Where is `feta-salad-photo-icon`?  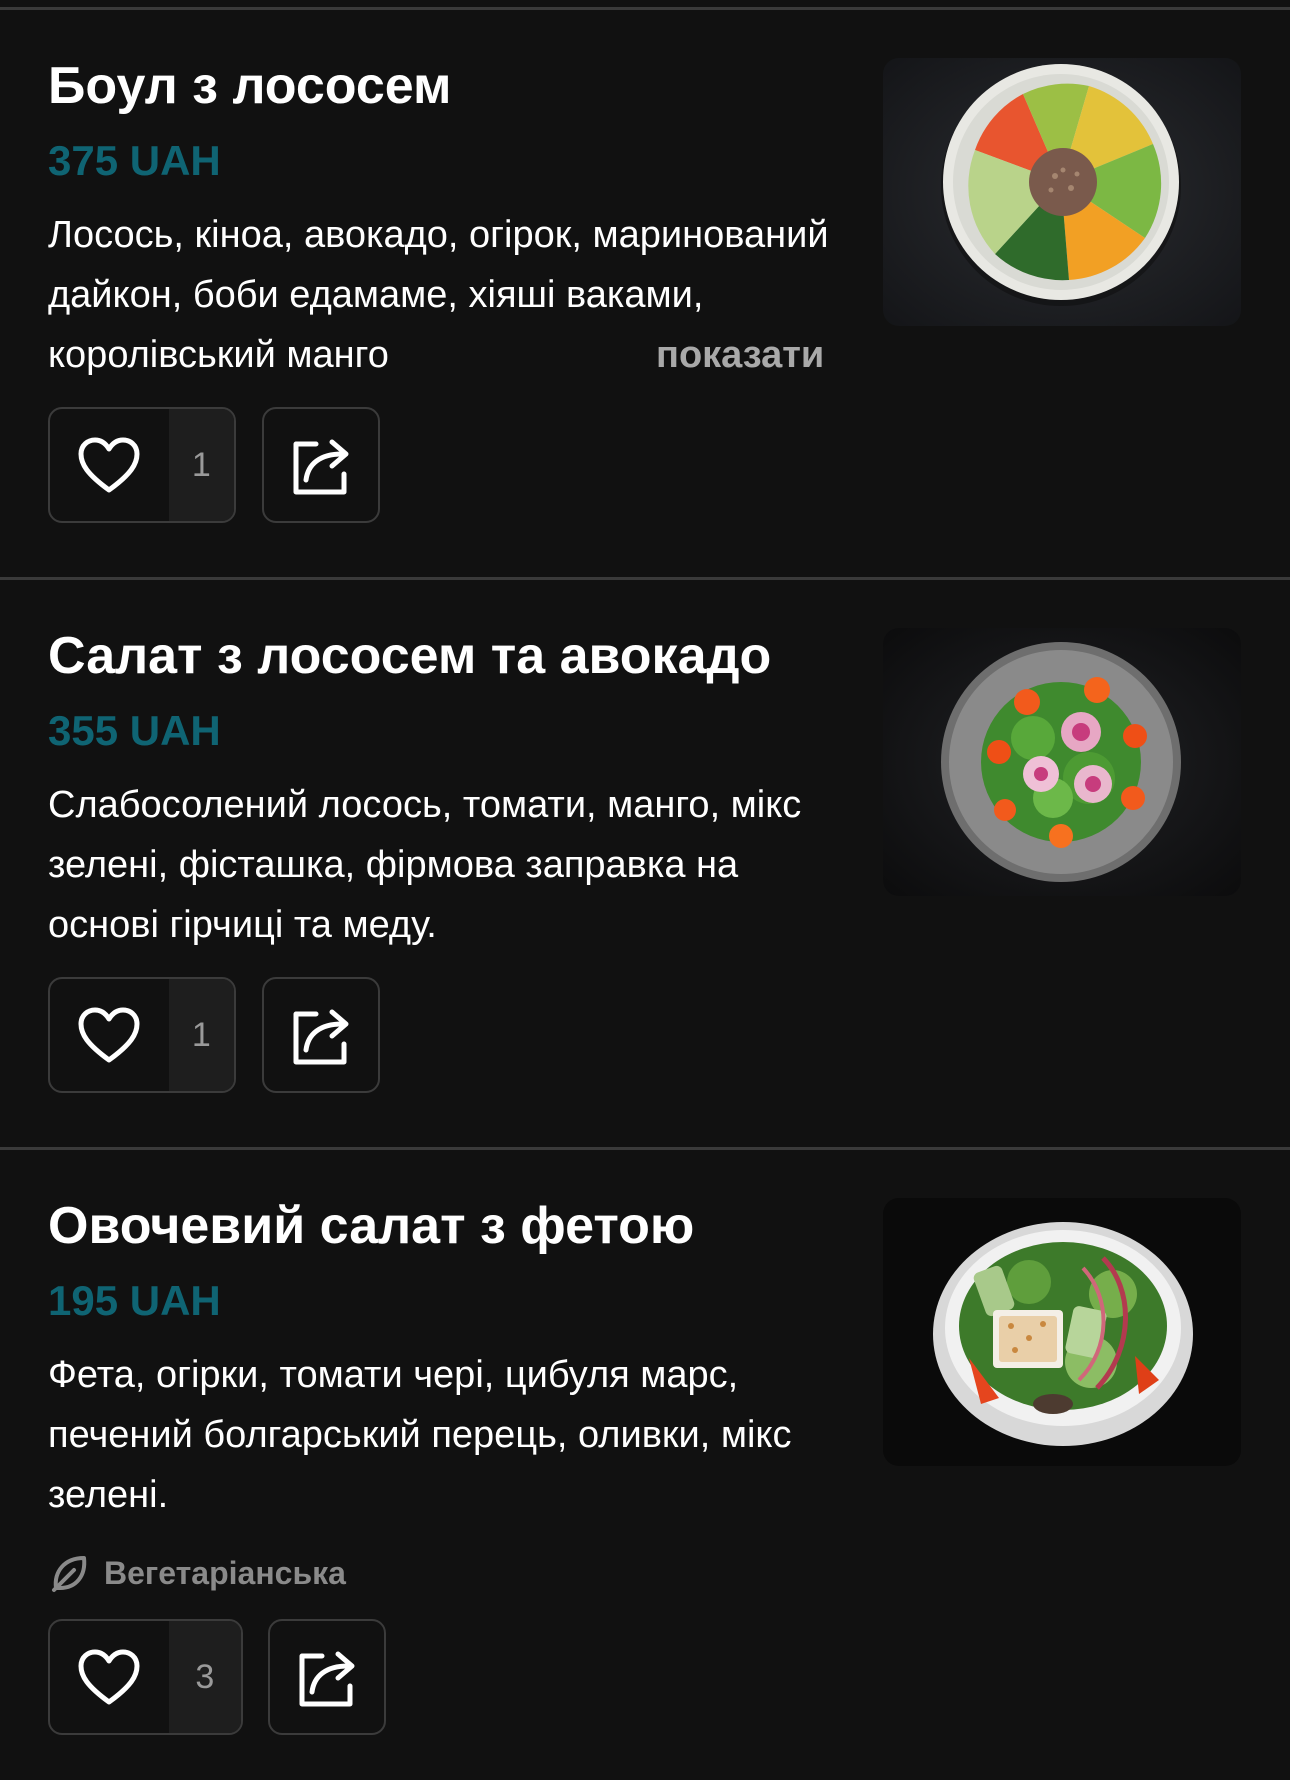 feta-salad-photo-icon is located at coordinates (1062, 1332).